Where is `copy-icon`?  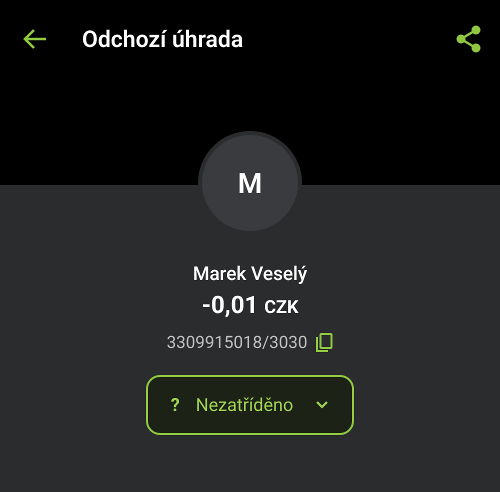 copy-icon is located at coordinates (324, 343).